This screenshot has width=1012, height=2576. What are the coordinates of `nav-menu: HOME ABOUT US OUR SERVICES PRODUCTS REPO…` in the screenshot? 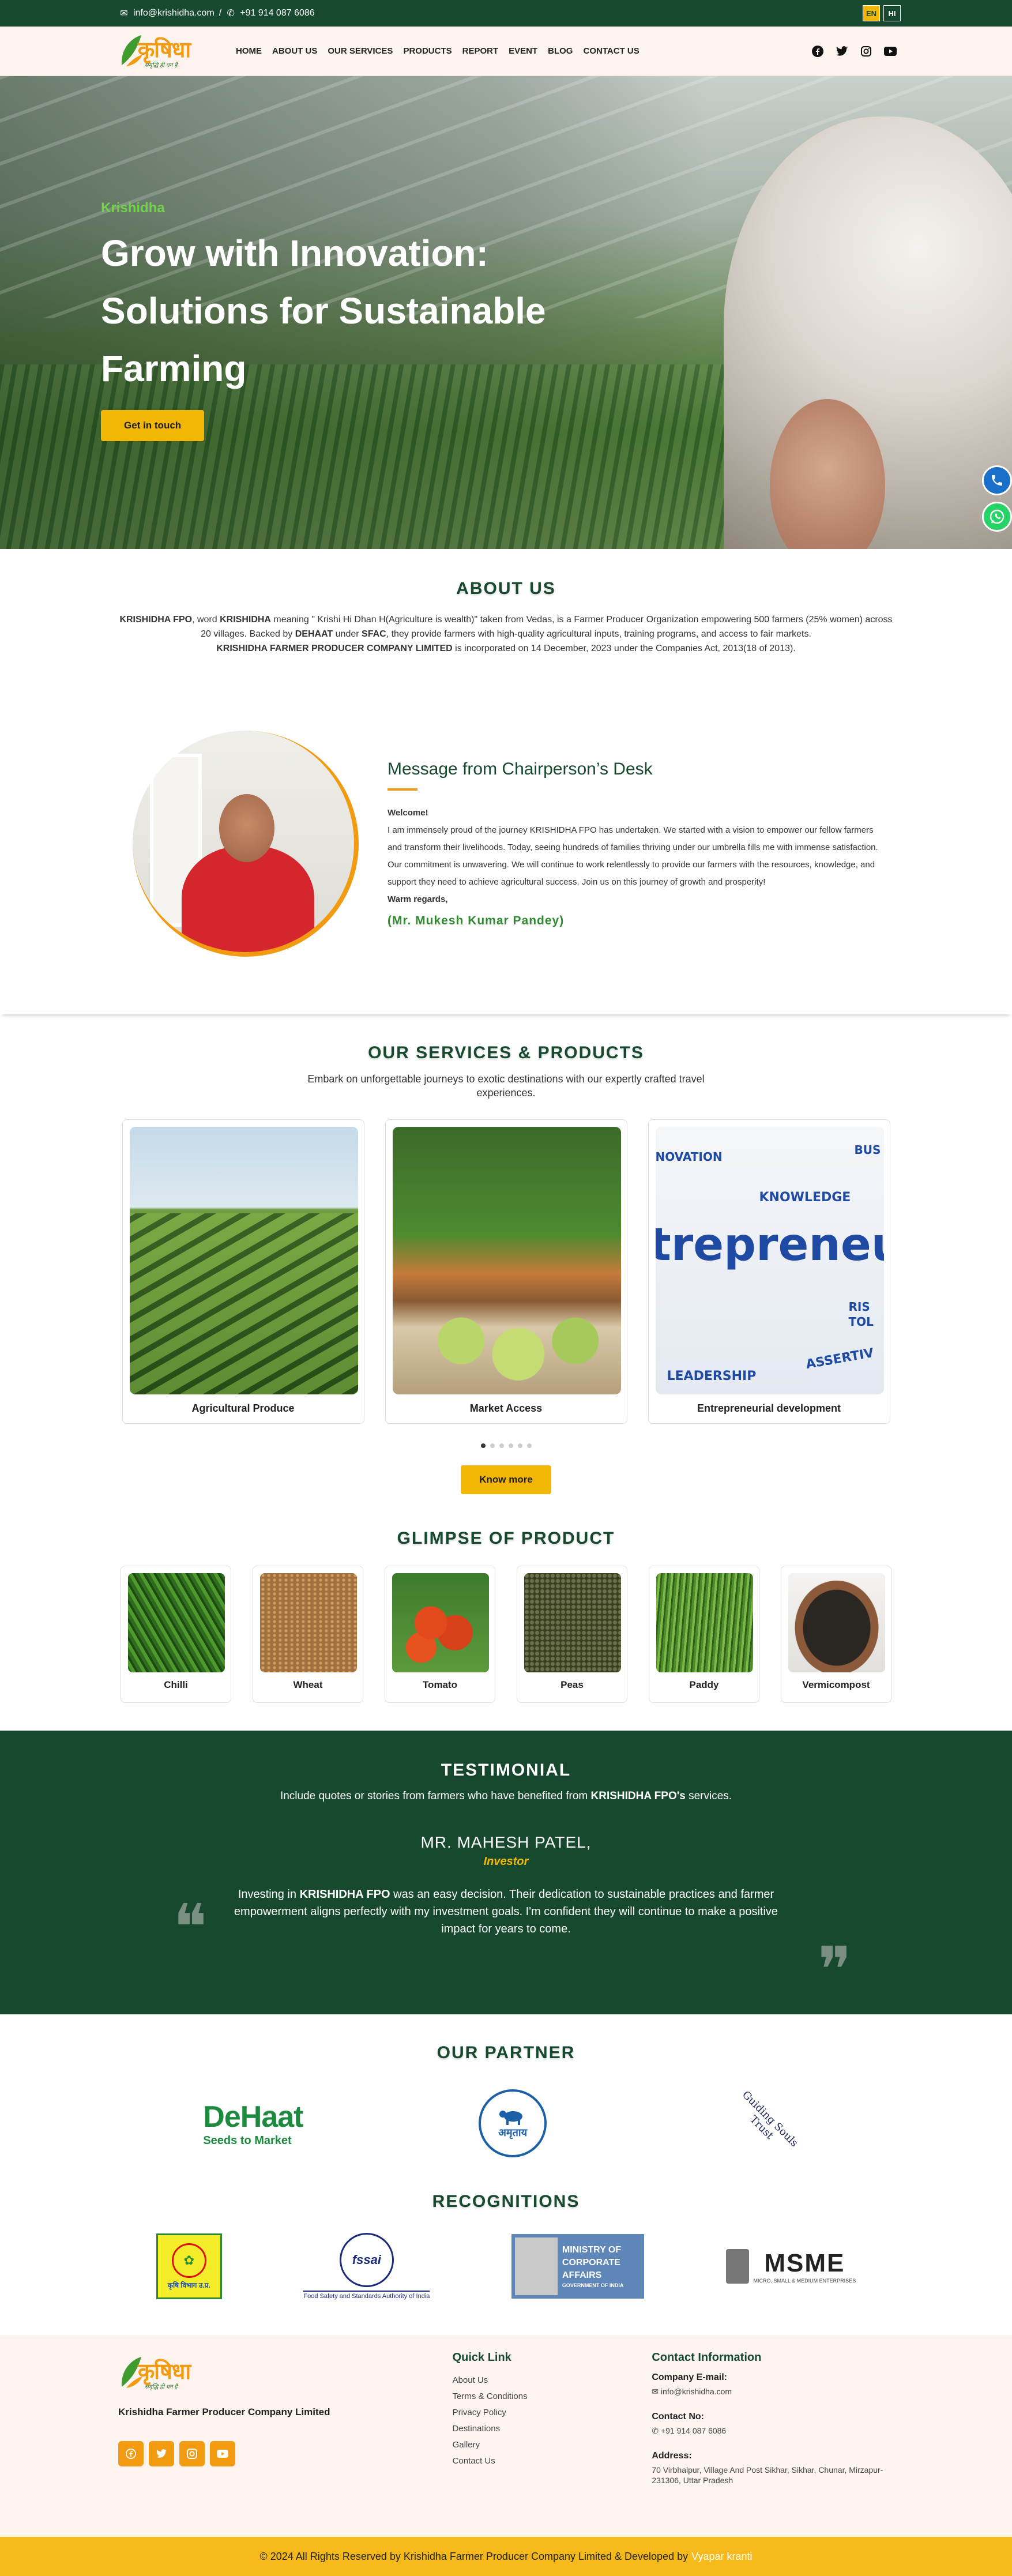 It's located at (438, 51).